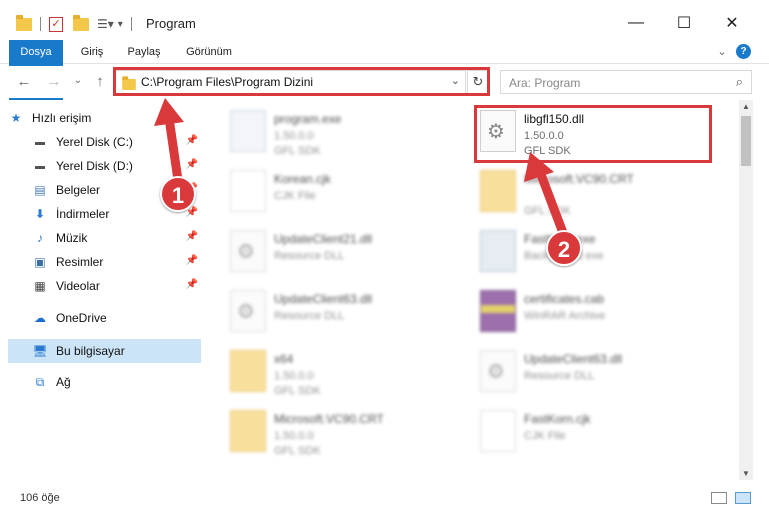 This screenshot has width=769, height=524. I want to click on address-highlight-box, so click(301, 81).